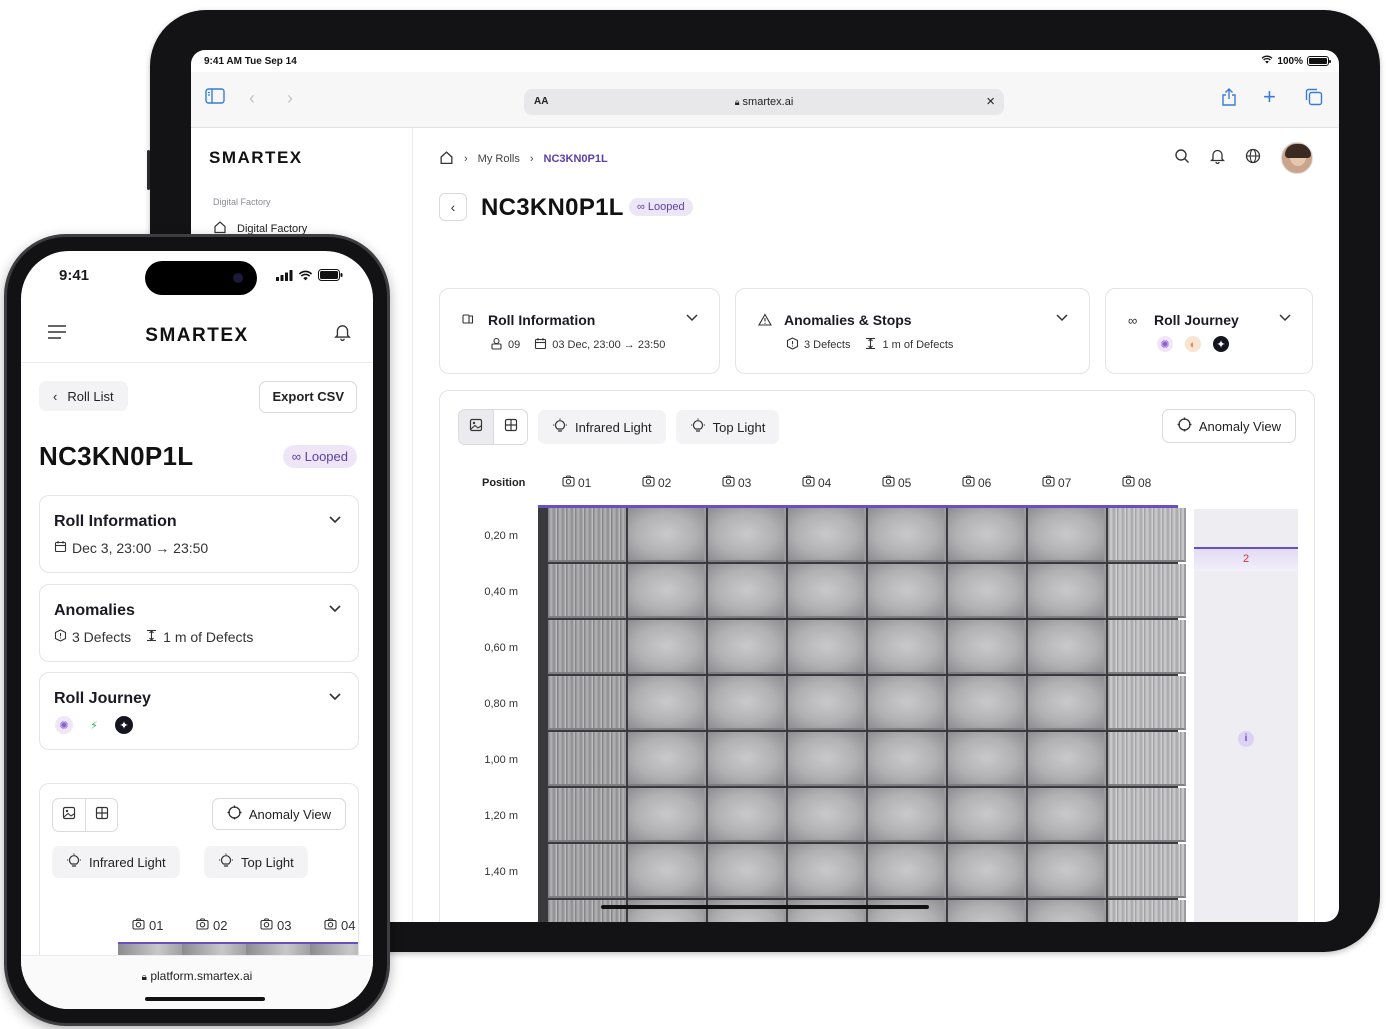  Describe the element at coordinates (1229, 99) in the screenshot. I see `share-icon` at that location.